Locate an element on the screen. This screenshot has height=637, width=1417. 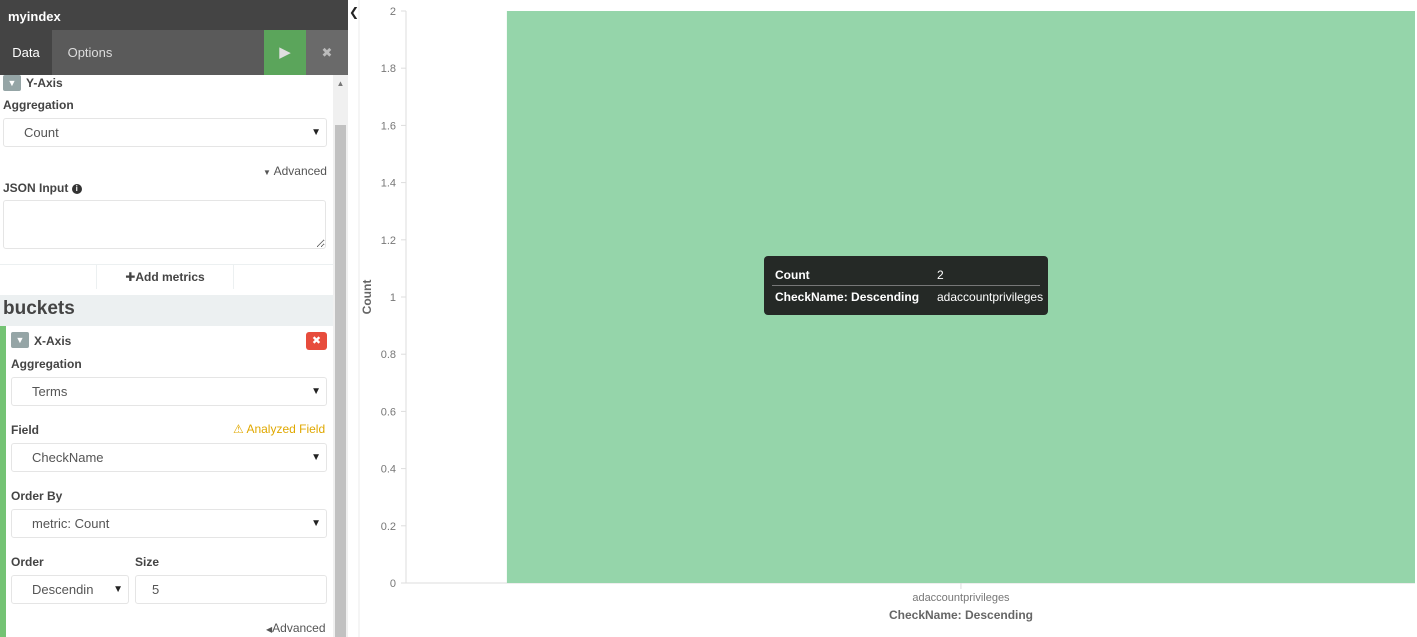
order-by-value: metric: Count is located at coordinates (71, 523).